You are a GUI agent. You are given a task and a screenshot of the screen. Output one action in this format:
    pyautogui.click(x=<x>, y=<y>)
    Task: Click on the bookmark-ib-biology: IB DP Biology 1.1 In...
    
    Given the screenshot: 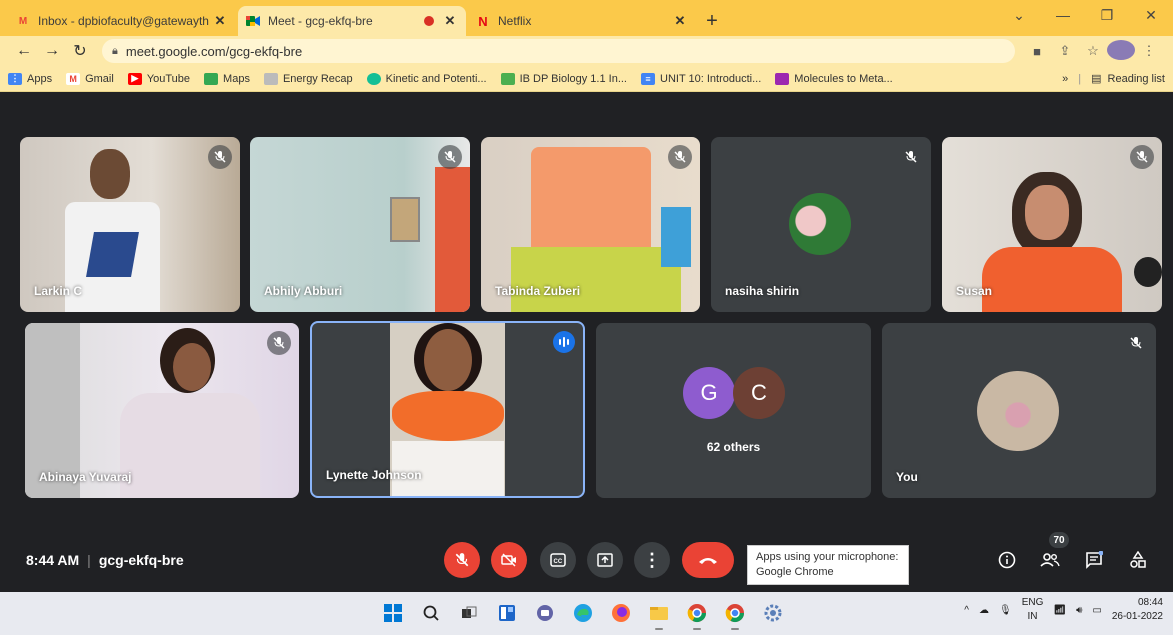 What is the action you would take?
    pyautogui.click(x=563, y=78)
    